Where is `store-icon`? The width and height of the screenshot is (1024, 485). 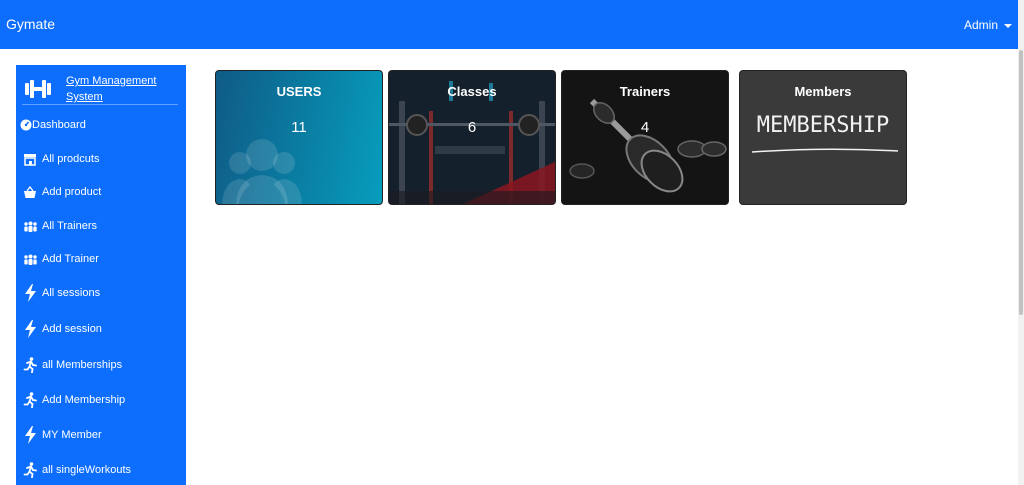
store-icon is located at coordinates (30, 159).